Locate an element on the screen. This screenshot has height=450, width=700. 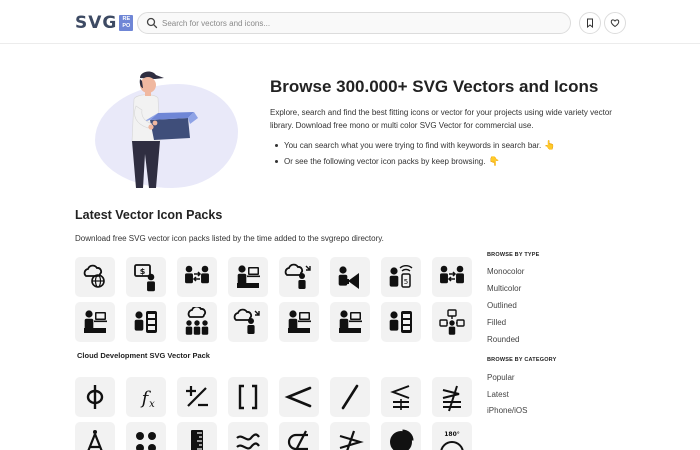
pie-chart-icon is located at coordinates (402, 439).